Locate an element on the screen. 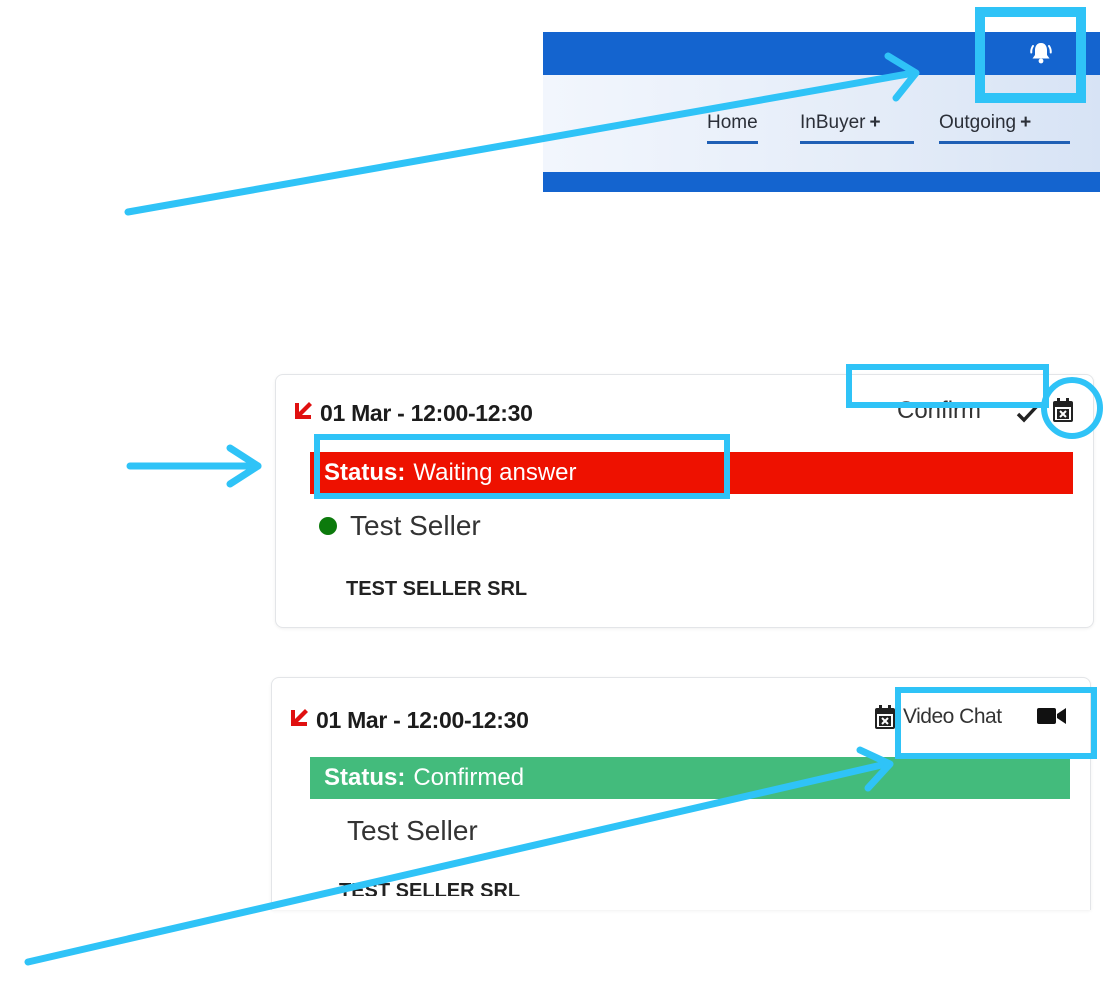 The height and width of the screenshot is (987, 1110). highlight-box-bell is located at coordinates (1030, 55).